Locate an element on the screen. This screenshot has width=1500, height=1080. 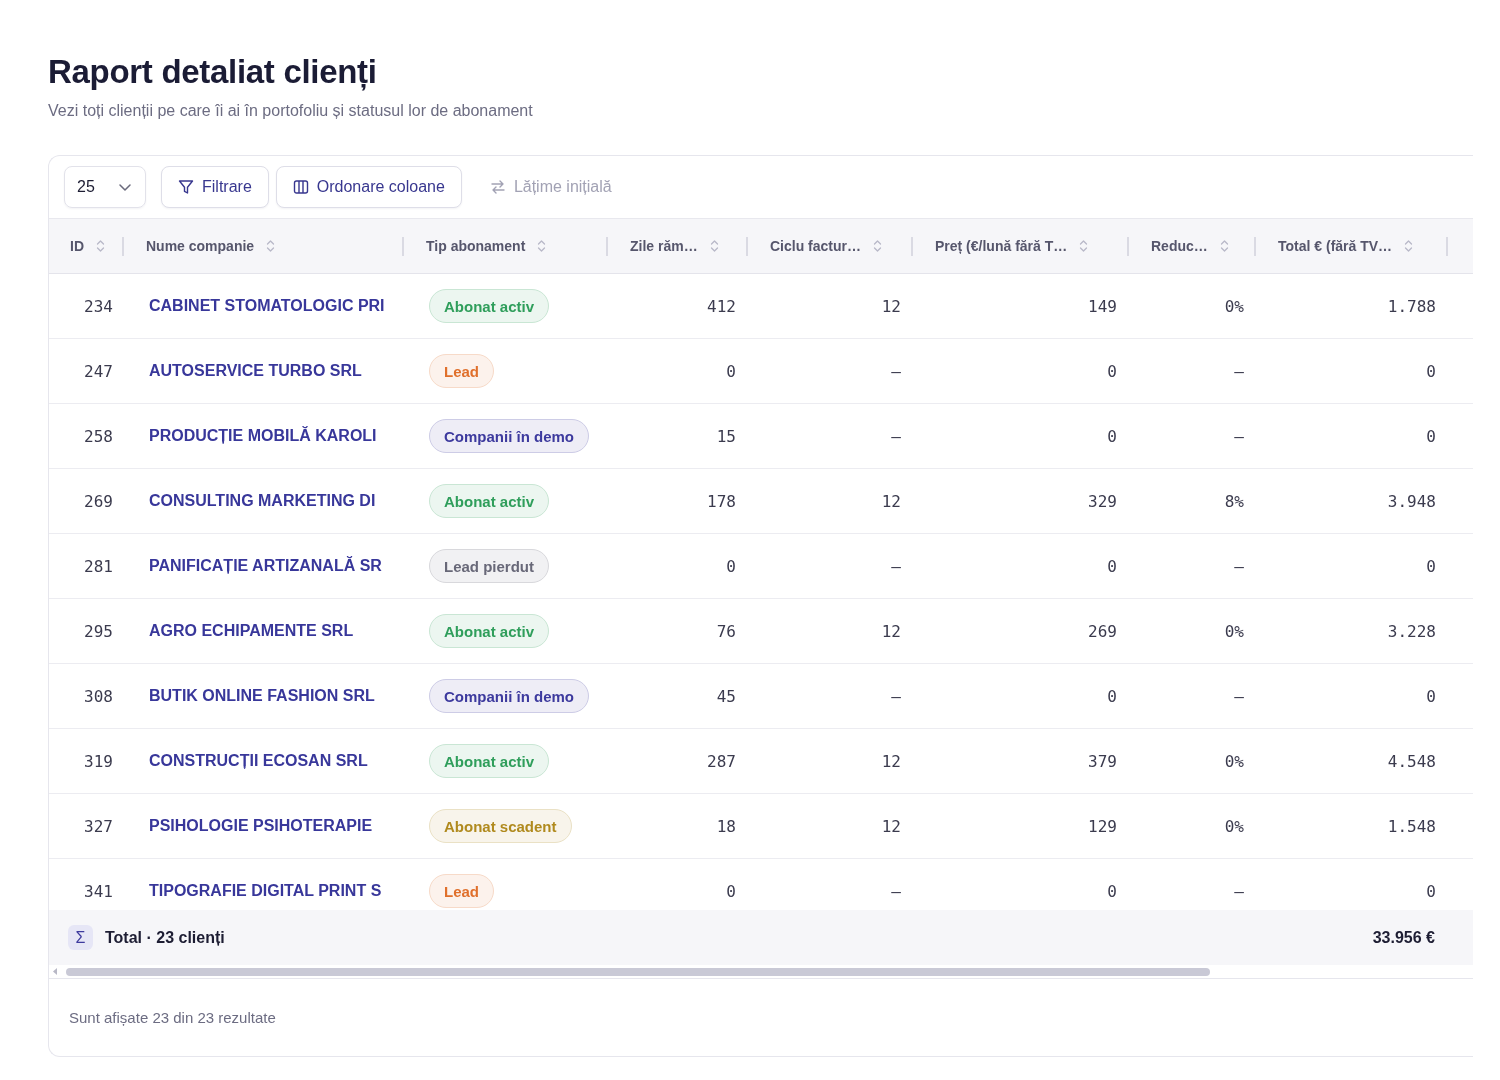
scrollbar-thumb is located at coordinates (638, 971).